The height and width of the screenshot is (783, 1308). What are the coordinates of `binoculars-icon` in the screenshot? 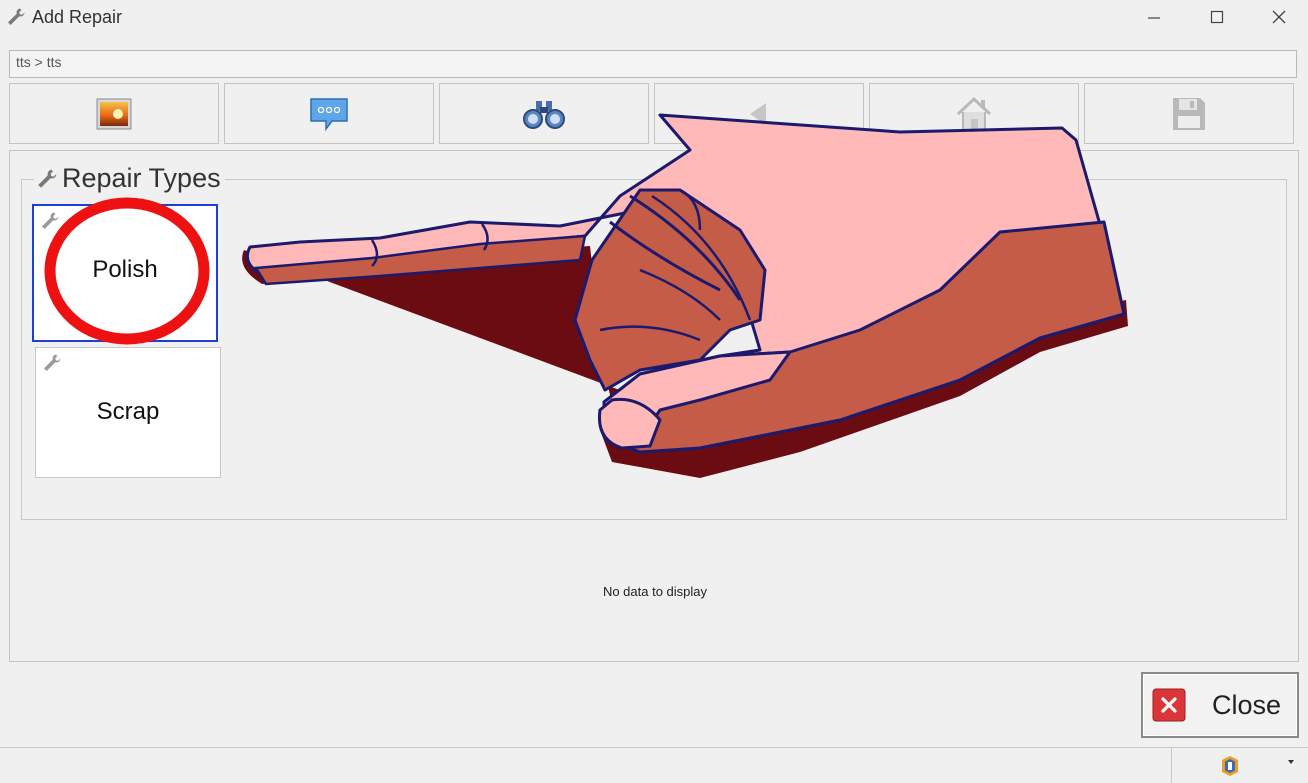 It's located at (544, 114).